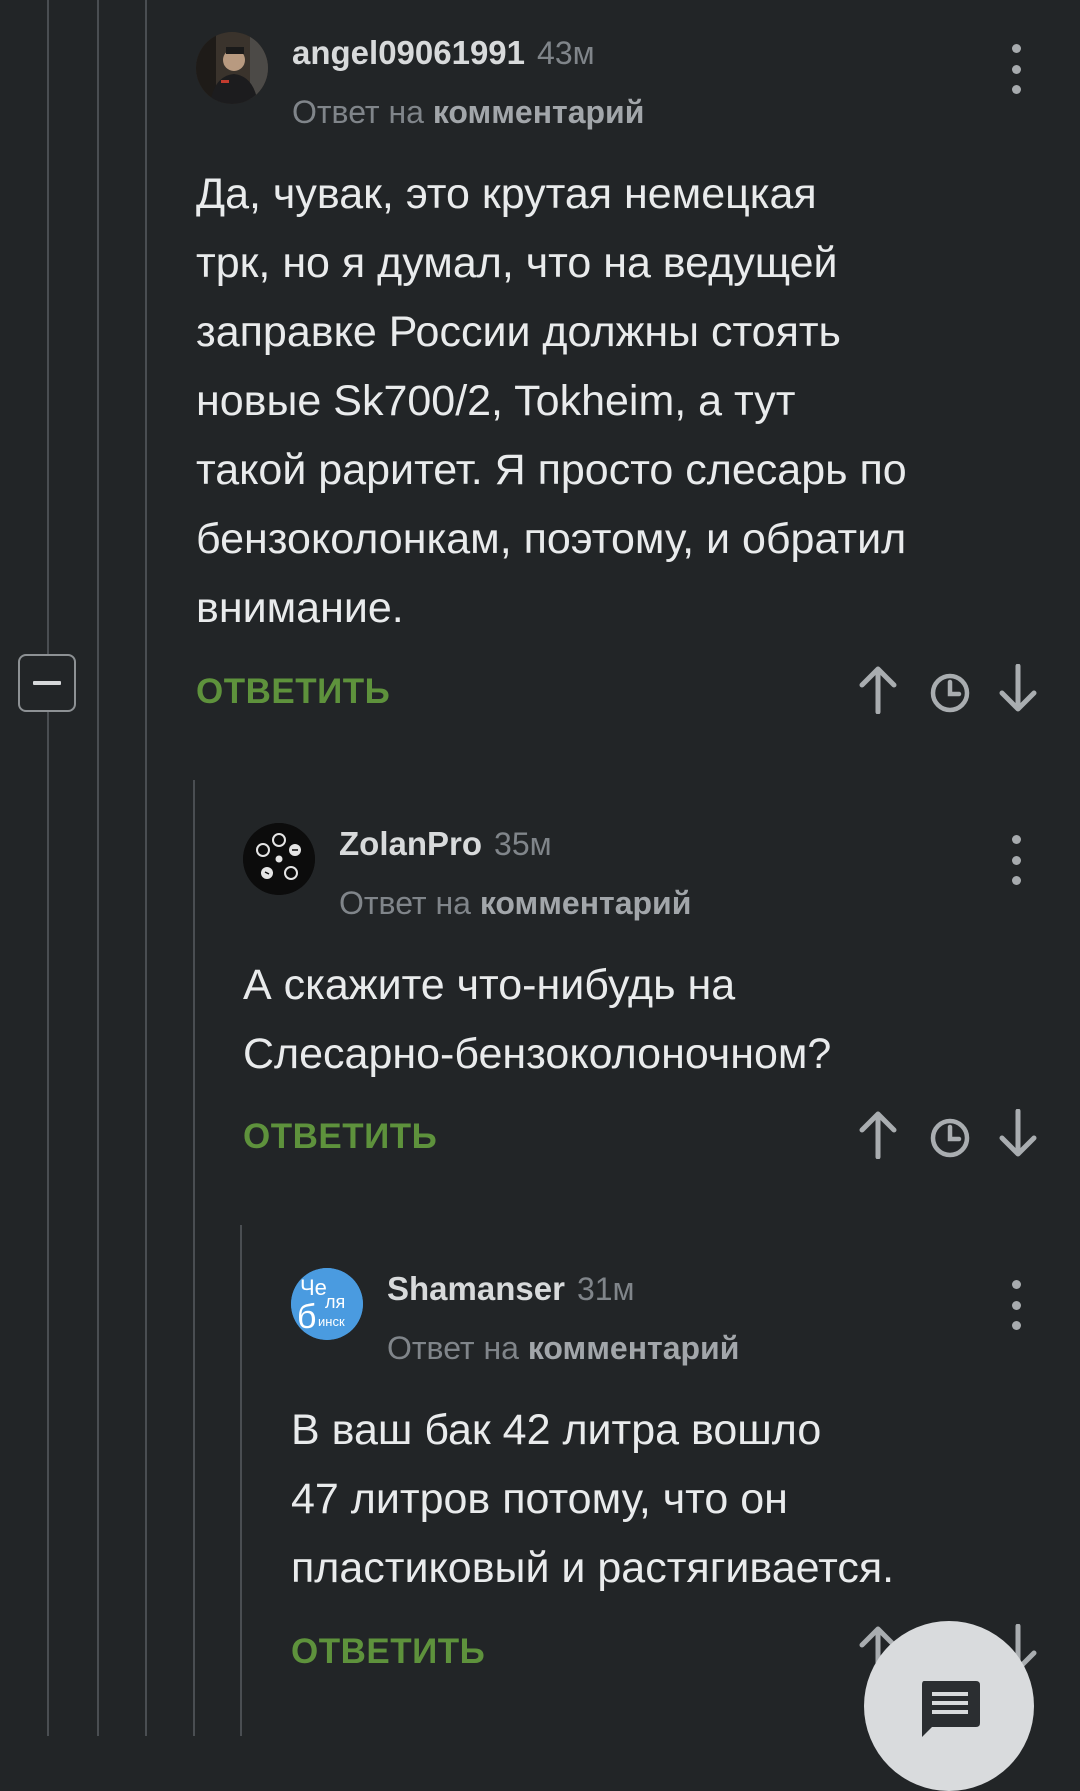 The width and height of the screenshot is (1080, 1791). Describe the element at coordinates (551, 539) in the screenshot. I see `comment-line: бензоколонкам, поэтому, и обратил` at that location.